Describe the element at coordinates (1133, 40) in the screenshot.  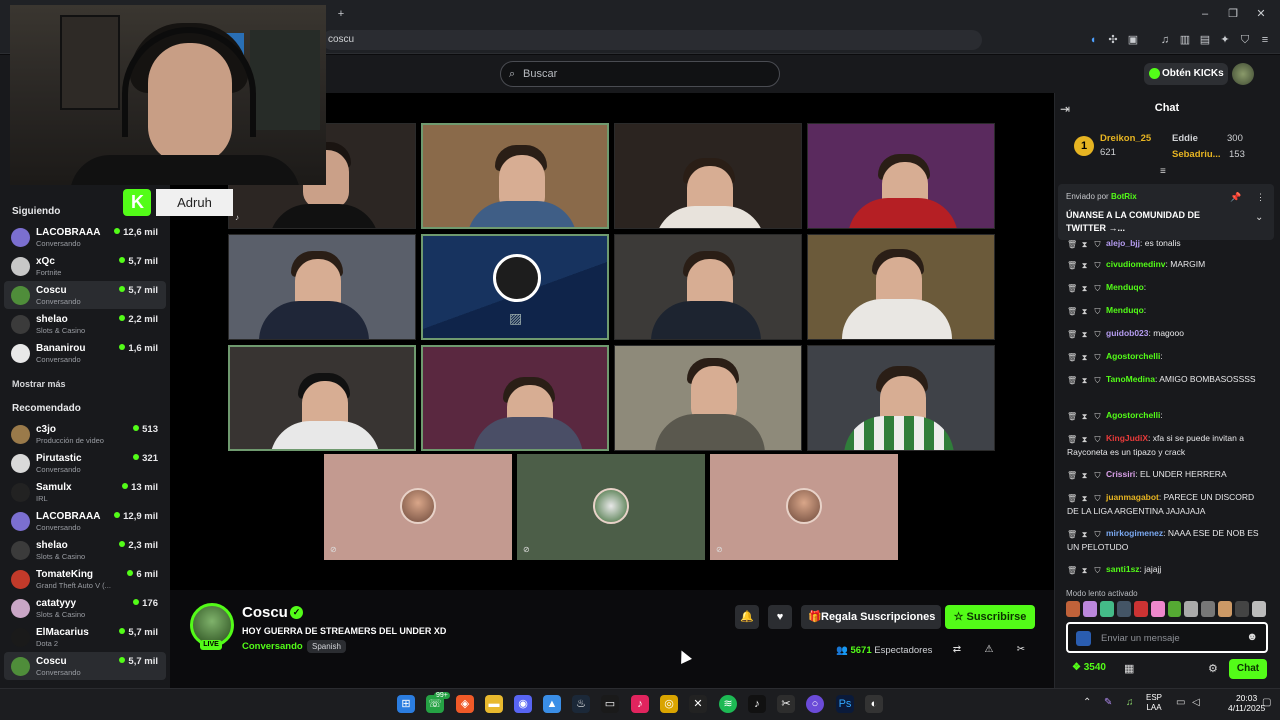
I see `screenshot-icon: ▣` at that location.